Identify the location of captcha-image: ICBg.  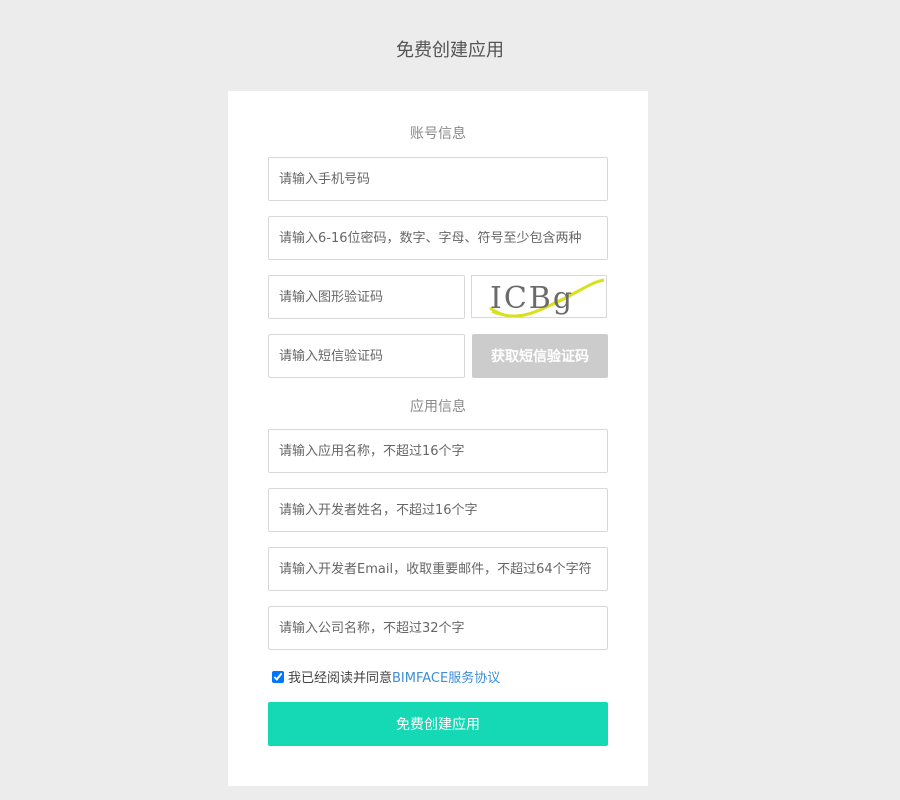
(539, 296).